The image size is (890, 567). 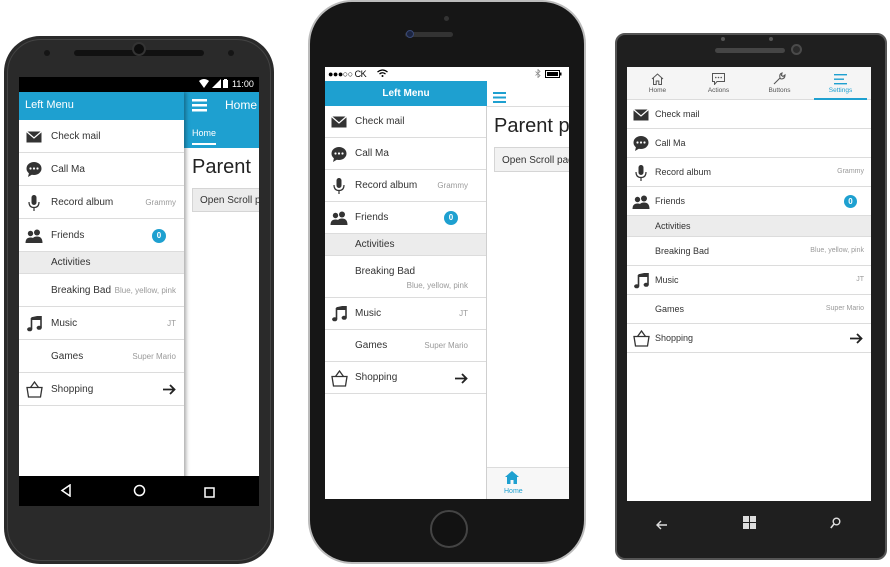 What do you see at coordinates (347, 74) in the screenshot?
I see `carrier-label: ●●●○○ CK` at bounding box center [347, 74].